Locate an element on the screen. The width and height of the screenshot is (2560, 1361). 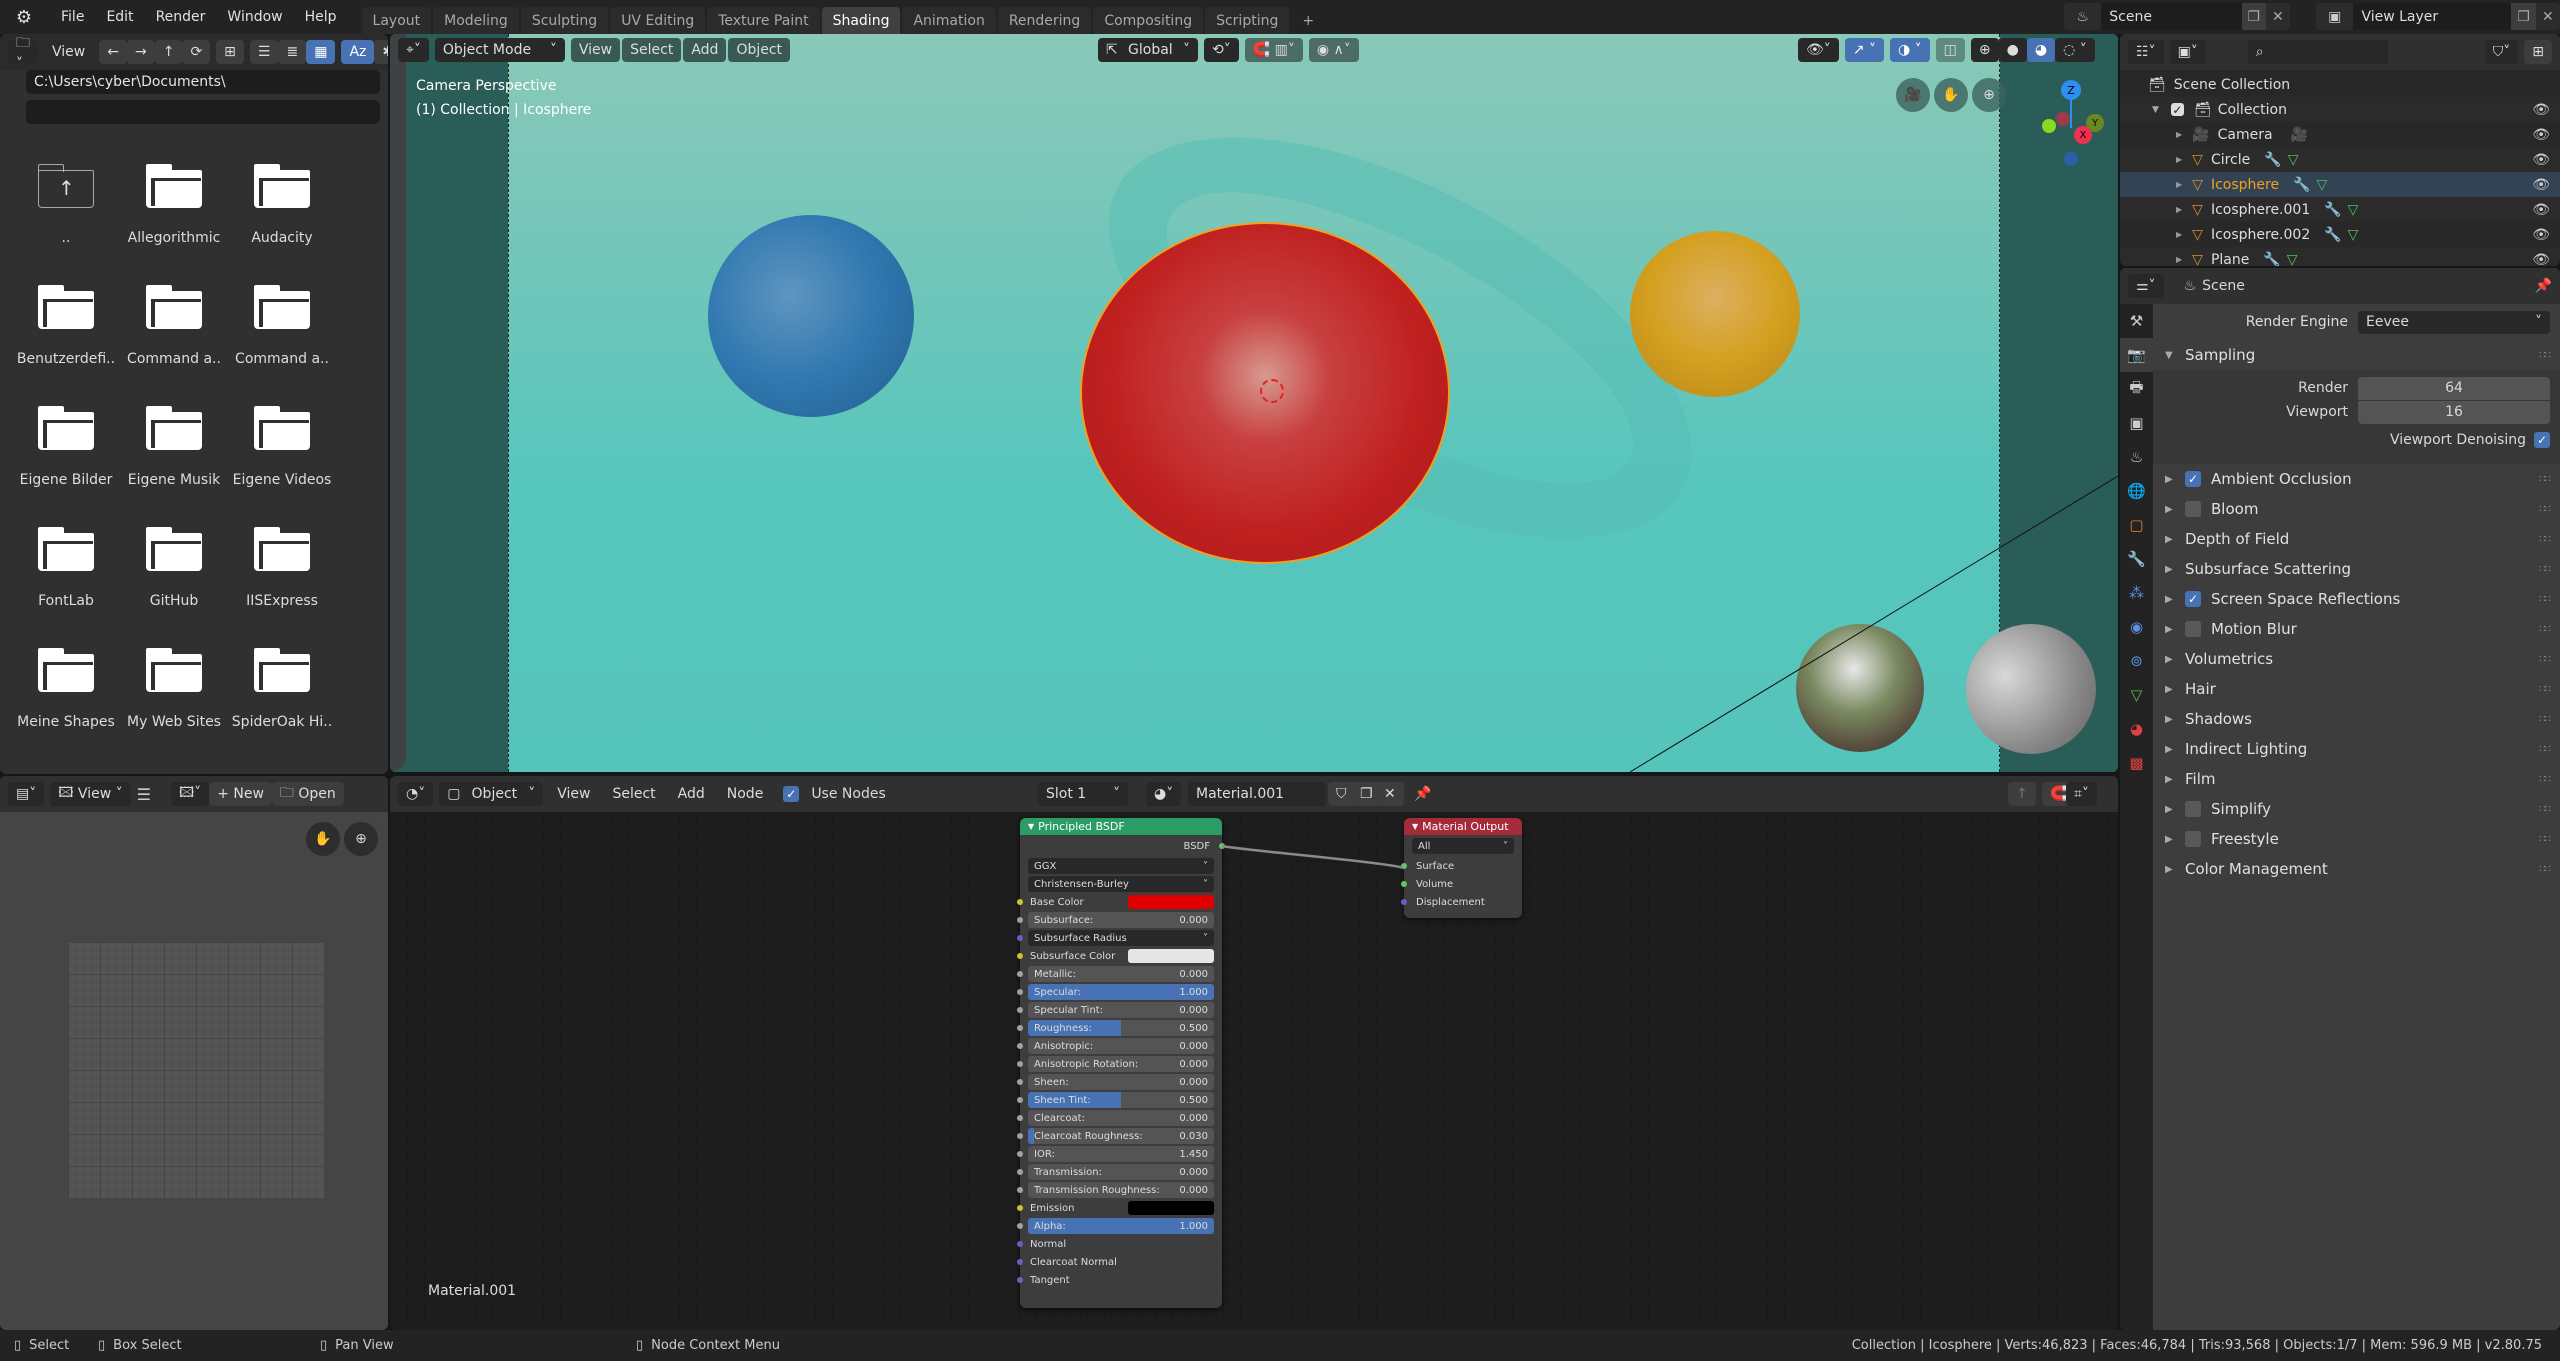
folder-item: Audacity is located at coordinates (282, 210).